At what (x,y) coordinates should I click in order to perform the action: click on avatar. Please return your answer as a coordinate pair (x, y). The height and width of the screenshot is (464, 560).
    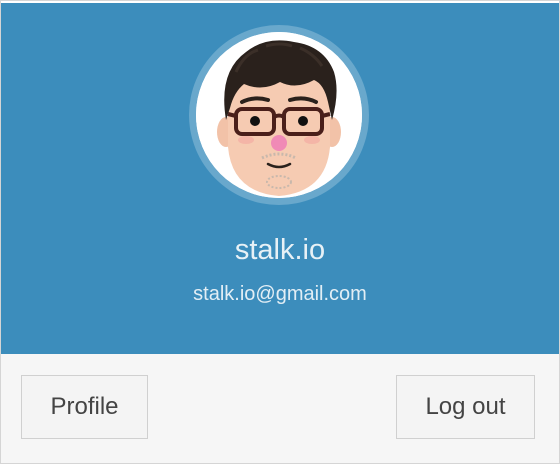
    Looking at the image, I should click on (279, 115).